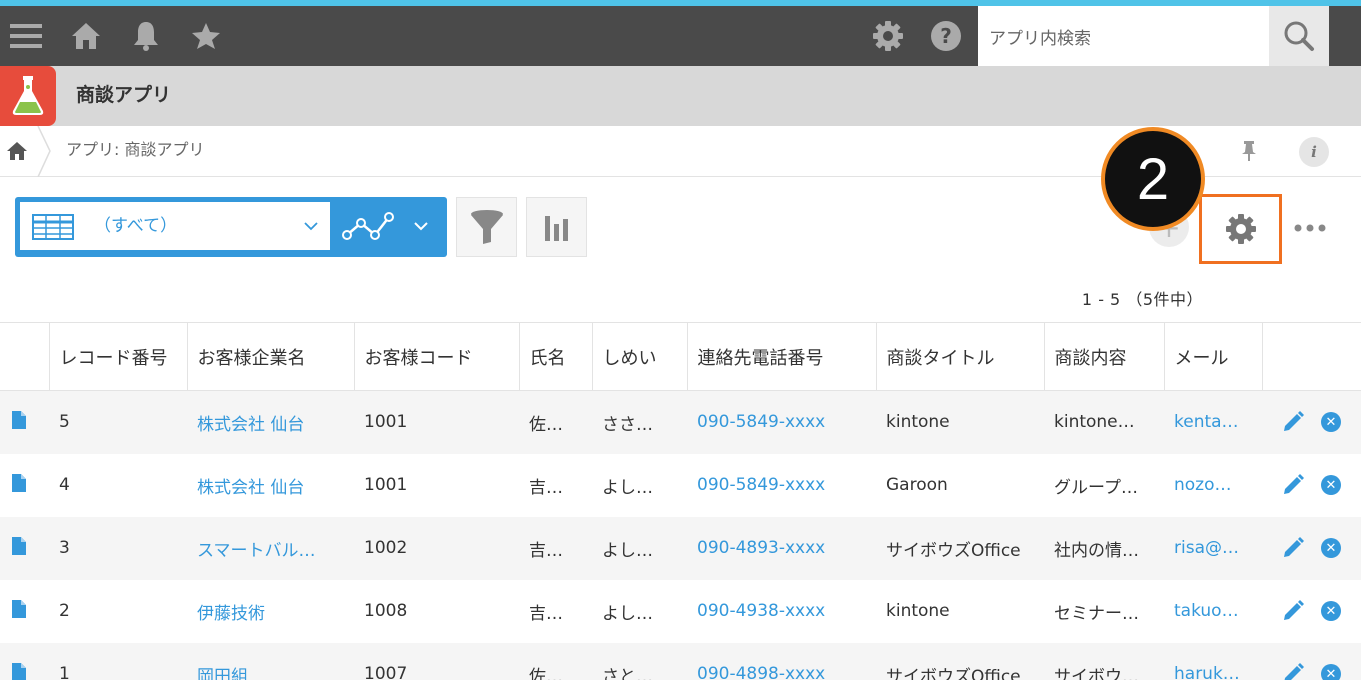 This screenshot has height=680, width=1361. I want to click on search-icon, so click(1299, 36).